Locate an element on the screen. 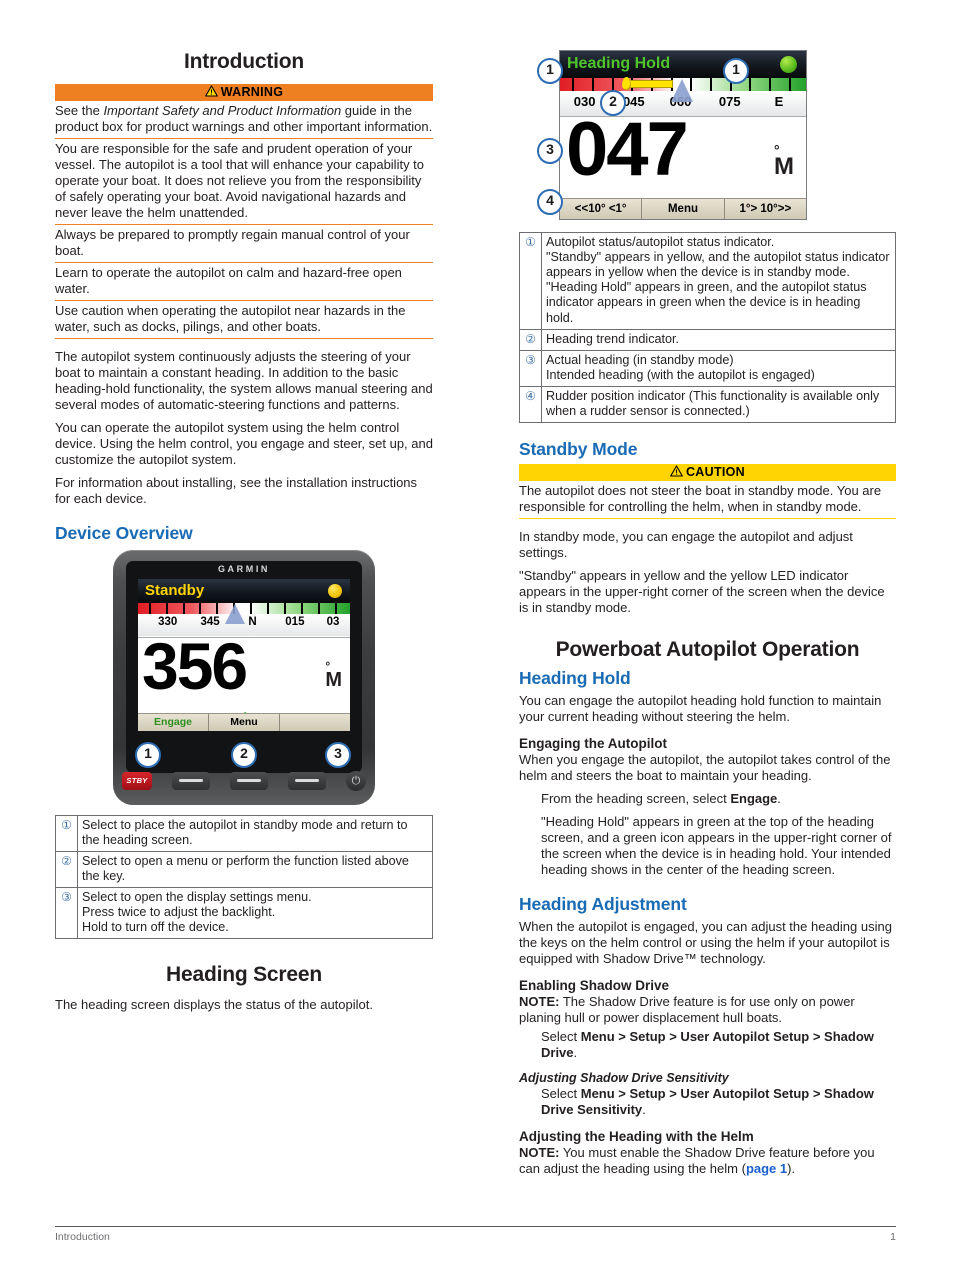 This screenshot has height=1265, width=954. callout-text: Heading trend indicator. is located at coordinates (718, 339).